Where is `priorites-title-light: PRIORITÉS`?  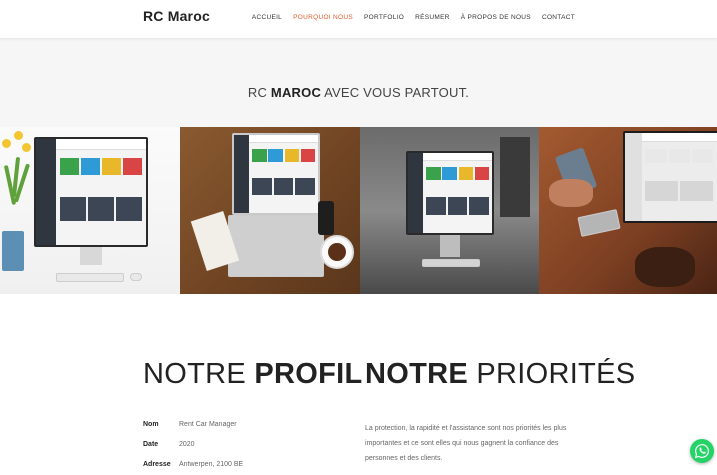
priorites-title-light: PRIORITÉS is located at coordinates (552, 374).